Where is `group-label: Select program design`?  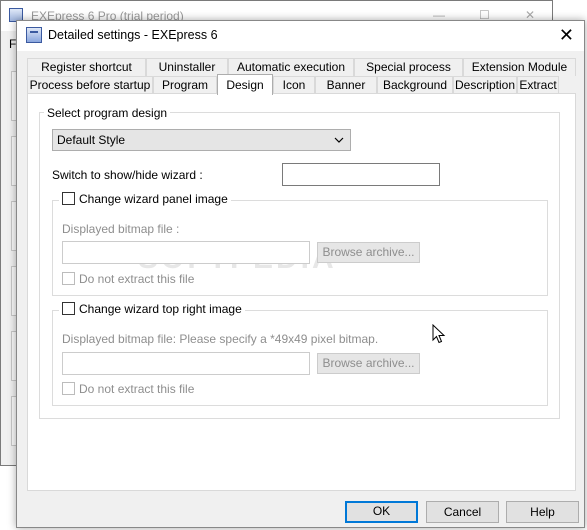 group-label: Select program design is located at coordinates (107, 113).